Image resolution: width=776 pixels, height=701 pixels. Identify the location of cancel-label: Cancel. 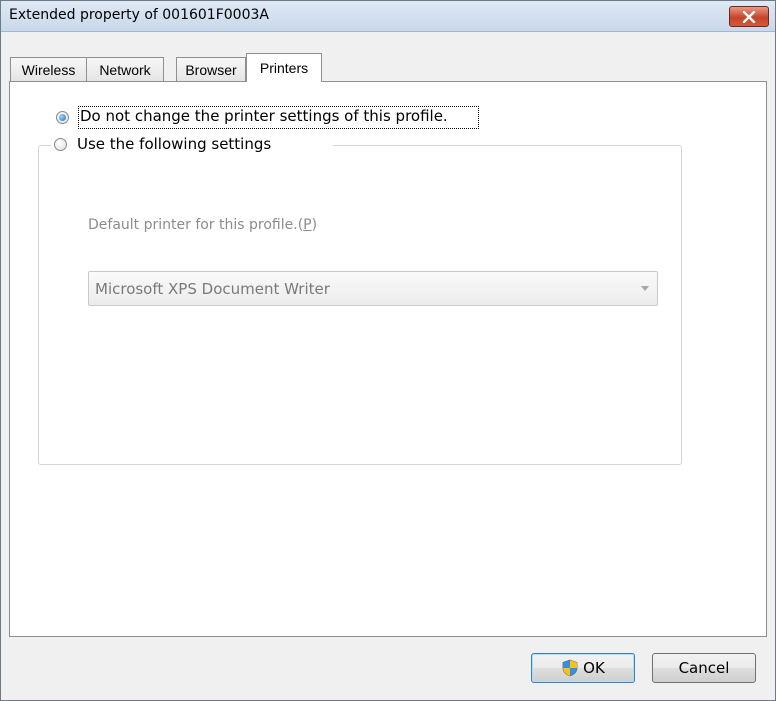
(704, 668).